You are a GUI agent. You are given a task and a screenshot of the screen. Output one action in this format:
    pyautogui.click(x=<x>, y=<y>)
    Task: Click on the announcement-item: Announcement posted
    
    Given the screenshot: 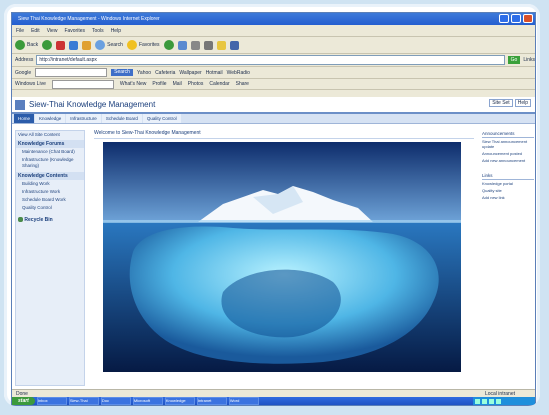 What is the action you would take?
    pyautogui.click(x=508, y=153)
    